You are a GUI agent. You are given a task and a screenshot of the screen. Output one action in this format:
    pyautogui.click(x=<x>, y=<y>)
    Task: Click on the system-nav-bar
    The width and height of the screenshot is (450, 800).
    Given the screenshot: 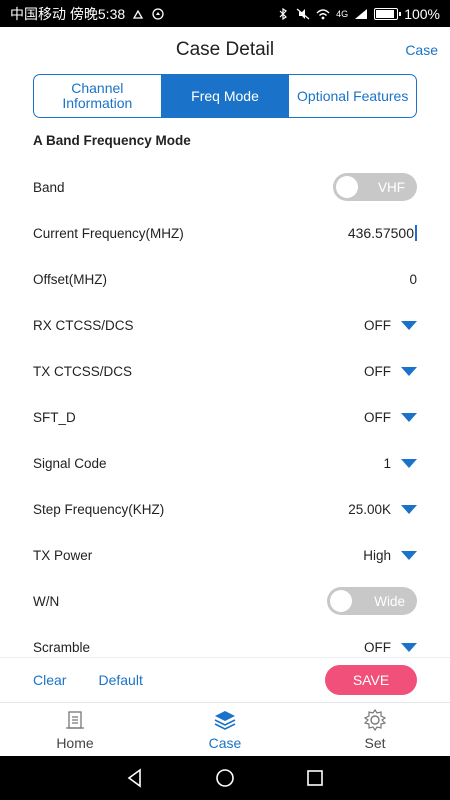 What is the action you would take?
    pyautogui.click(x=225, y=778)
    